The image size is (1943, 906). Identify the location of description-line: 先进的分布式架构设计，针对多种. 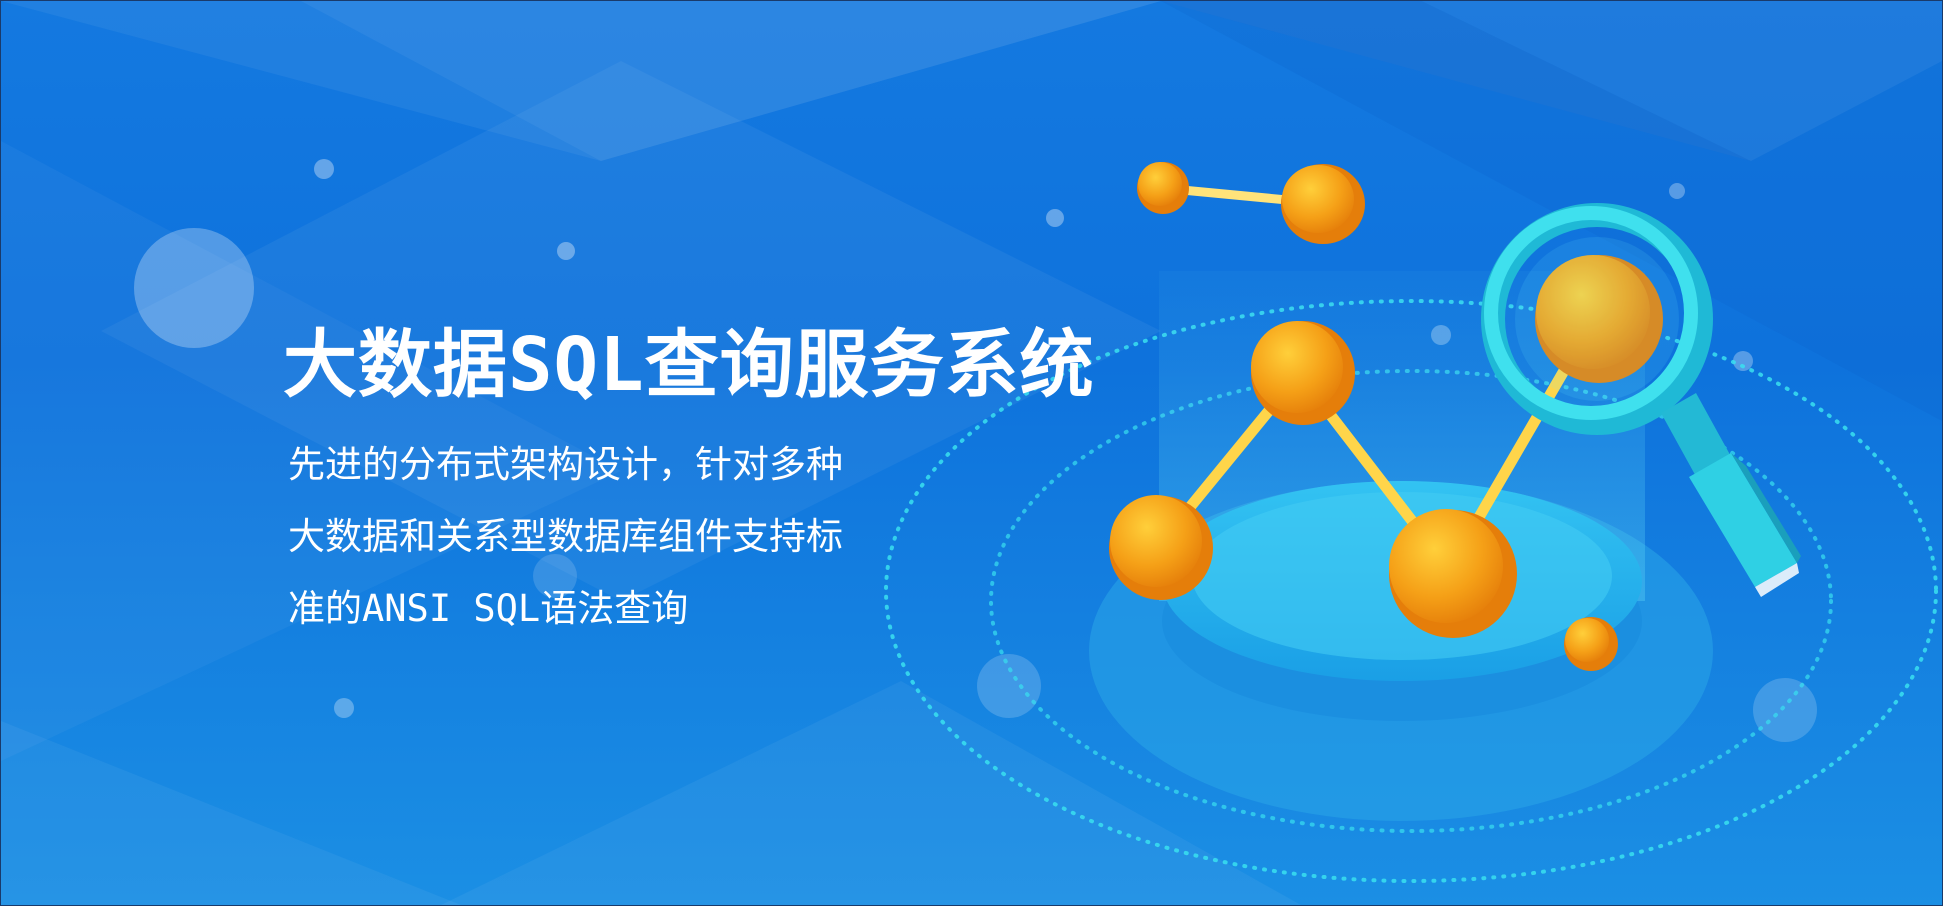
(565, 464).